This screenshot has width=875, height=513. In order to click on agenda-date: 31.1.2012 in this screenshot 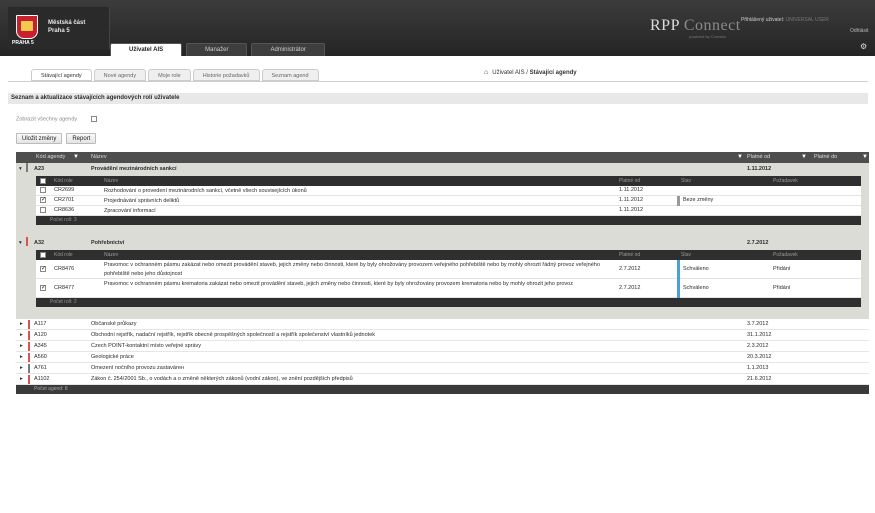, I will do `click(759, 335)`.